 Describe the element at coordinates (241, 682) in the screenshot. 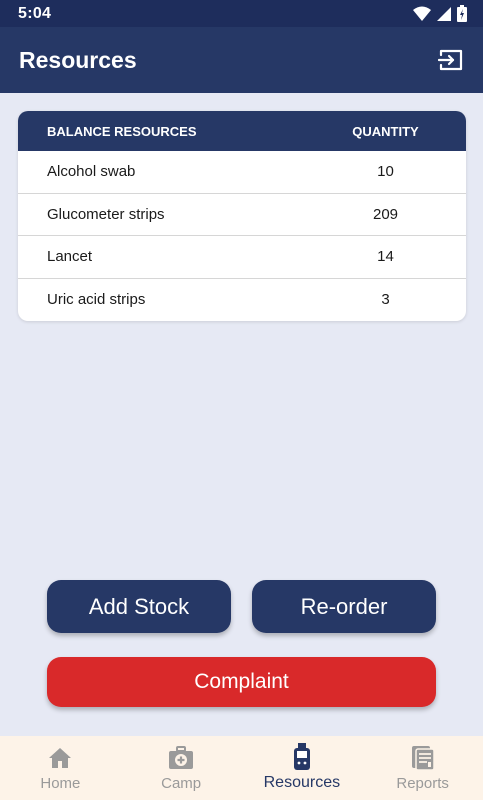

I see `complaint-button: Complaint` at that location.